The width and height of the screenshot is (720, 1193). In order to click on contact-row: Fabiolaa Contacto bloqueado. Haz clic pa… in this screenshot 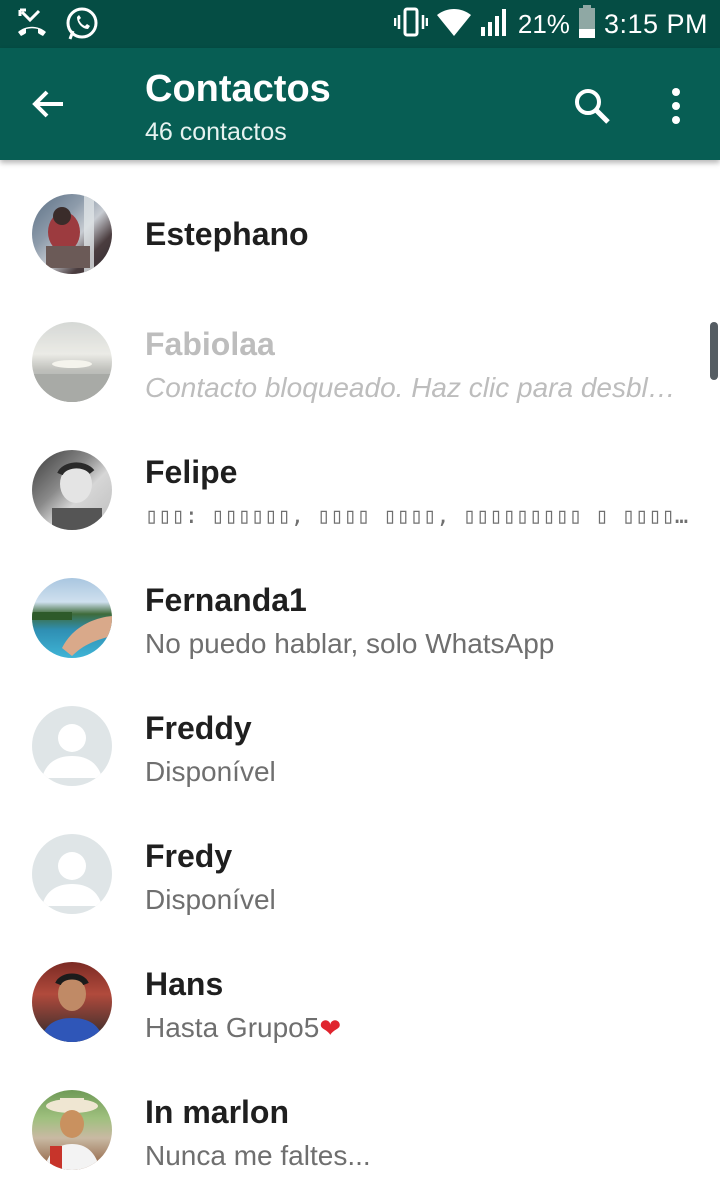, I will do `click(360, 352)`.